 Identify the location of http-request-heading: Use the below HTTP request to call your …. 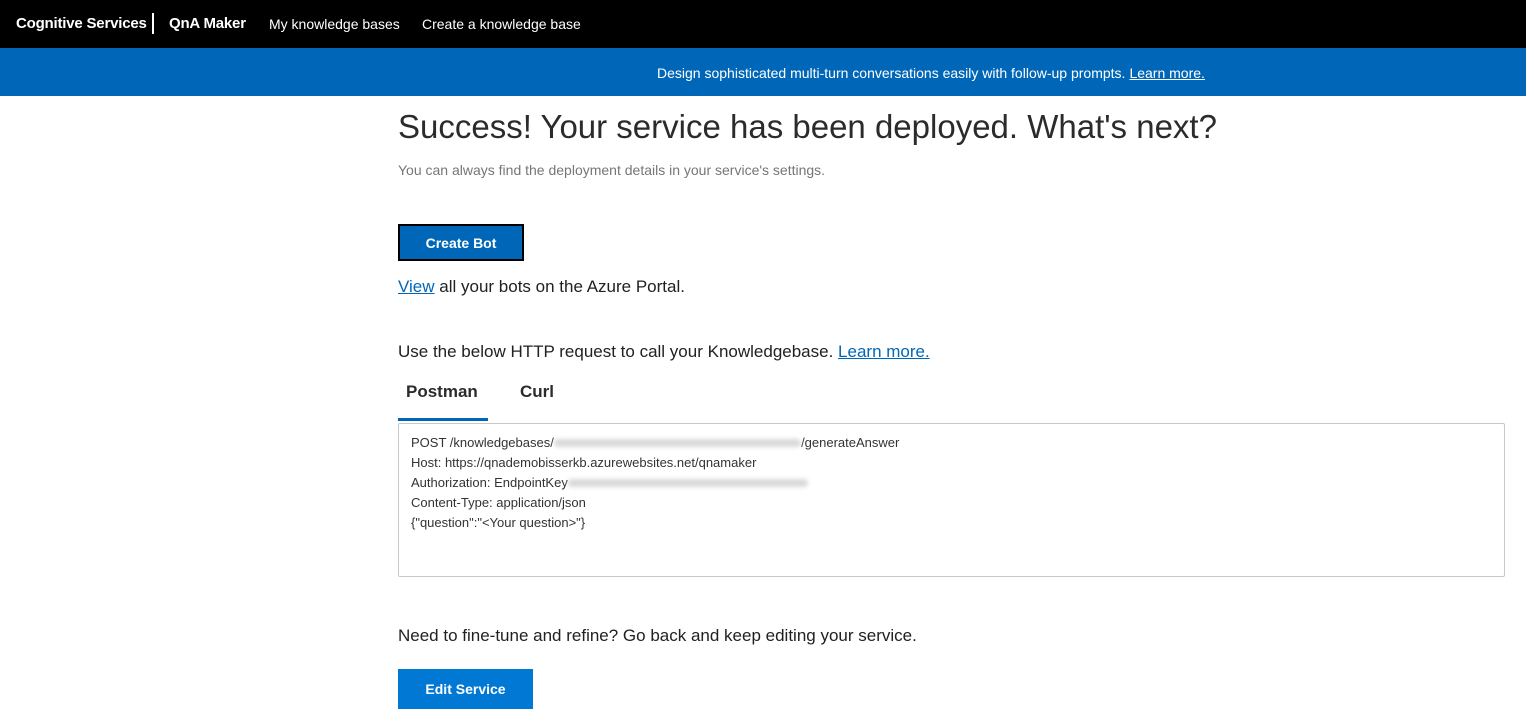
(664, 352).